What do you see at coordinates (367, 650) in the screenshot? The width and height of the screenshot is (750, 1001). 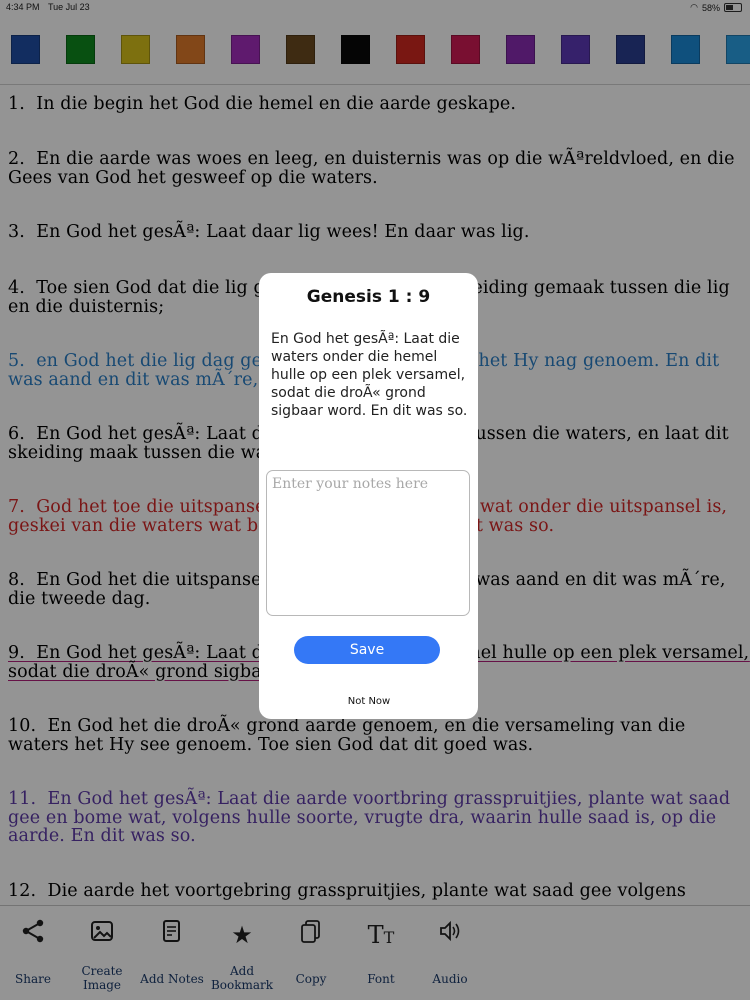 I see `save-button: Save` at bounding box center [367, 650].